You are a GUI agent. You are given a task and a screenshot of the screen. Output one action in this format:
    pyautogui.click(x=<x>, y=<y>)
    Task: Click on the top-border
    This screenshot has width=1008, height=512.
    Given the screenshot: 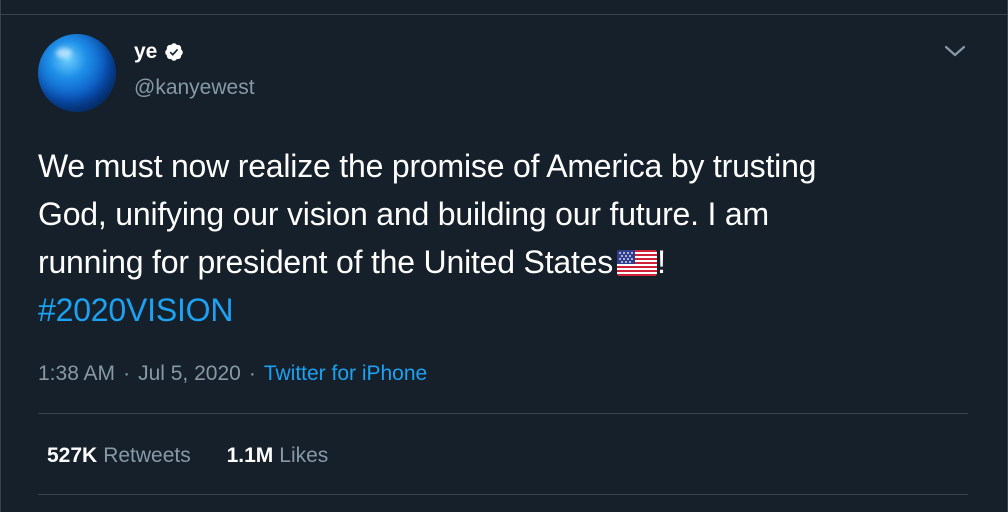 What is the action you would take?
    pyautogui.click(x=504, y=14)
    